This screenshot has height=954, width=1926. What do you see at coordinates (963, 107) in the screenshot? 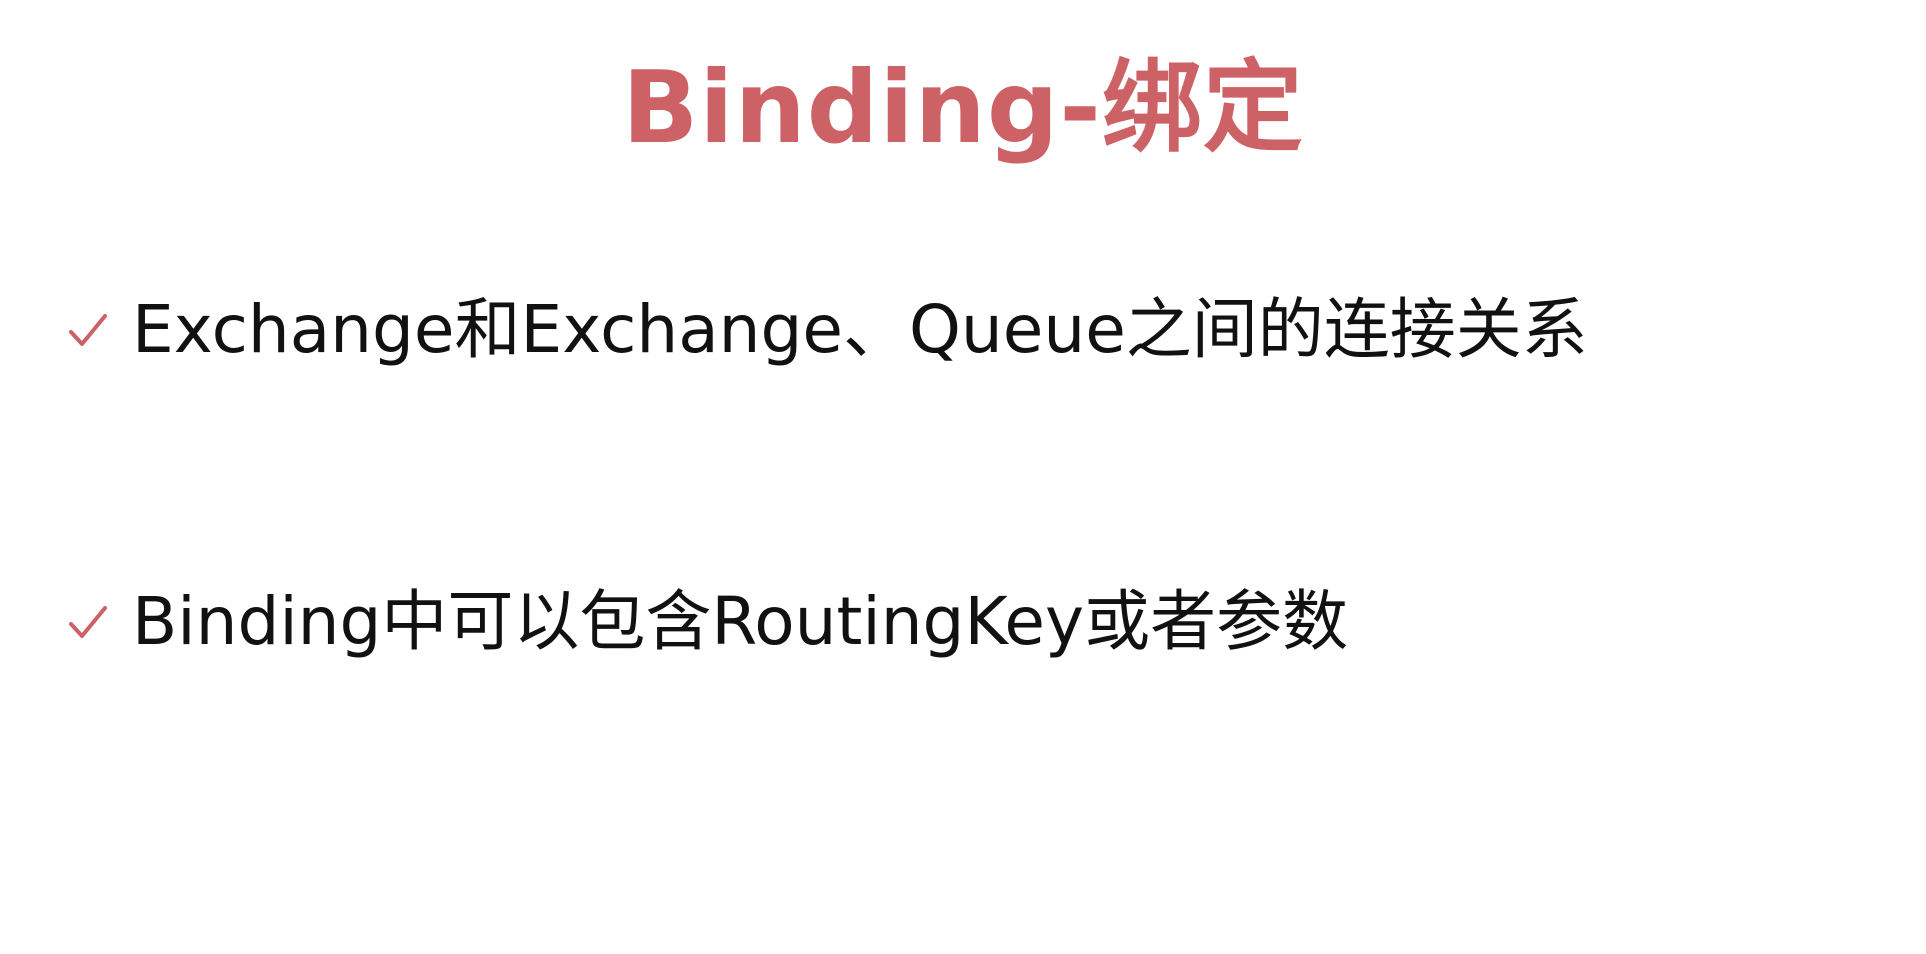
I see `slide-title: Binding-绑定` at bounding box center [963, 107].